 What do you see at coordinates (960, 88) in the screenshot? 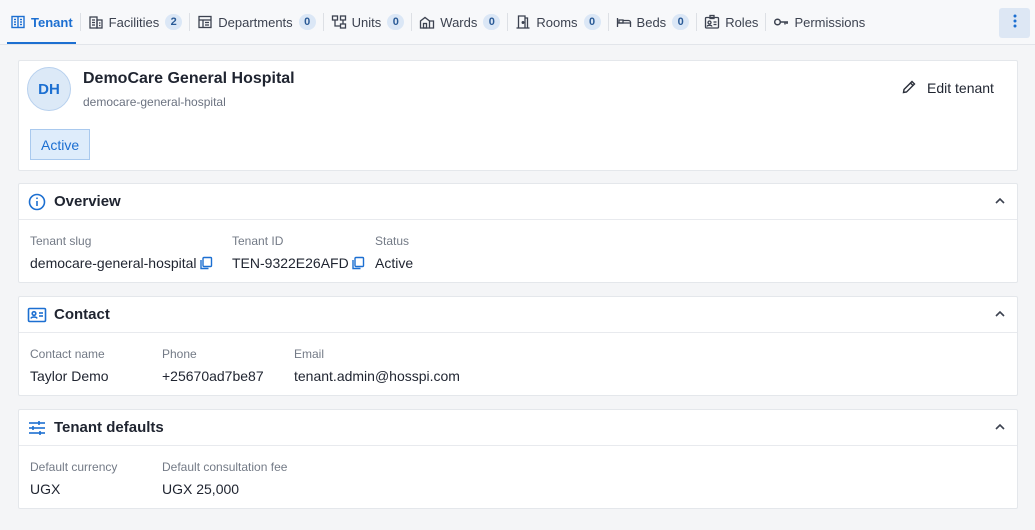
I see `edit-tenant-label: Edit tenant` at bounding box center [960, 88].